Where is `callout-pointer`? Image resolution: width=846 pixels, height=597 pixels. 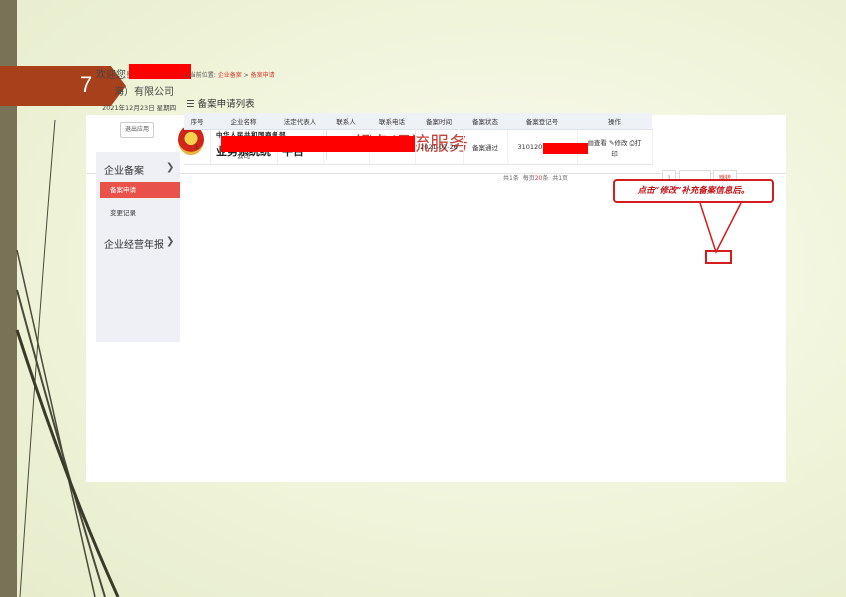
callout-pointer is located at coordinates (720, 228).